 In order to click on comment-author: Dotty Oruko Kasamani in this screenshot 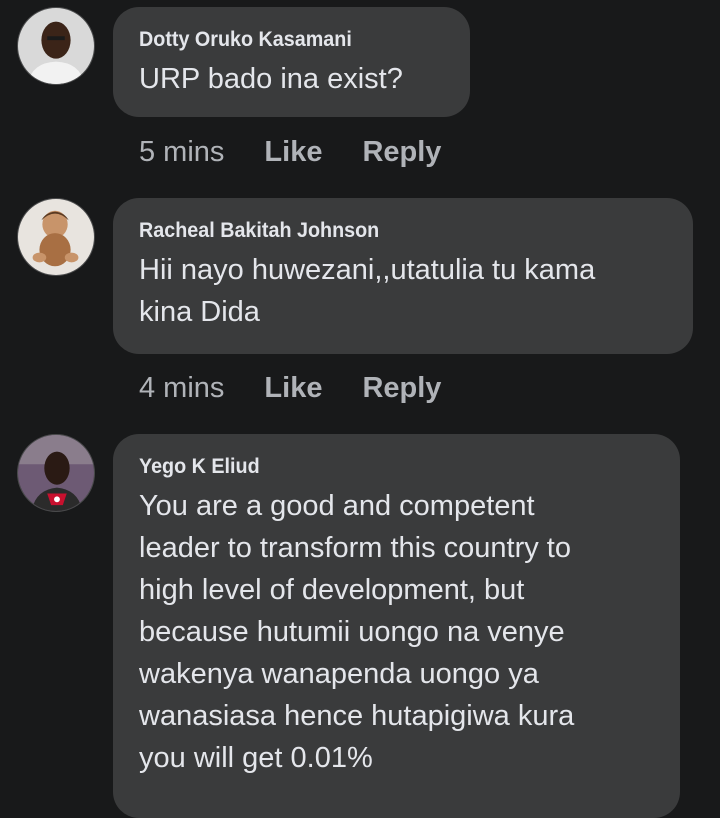, I will do `click(282, 40)`.